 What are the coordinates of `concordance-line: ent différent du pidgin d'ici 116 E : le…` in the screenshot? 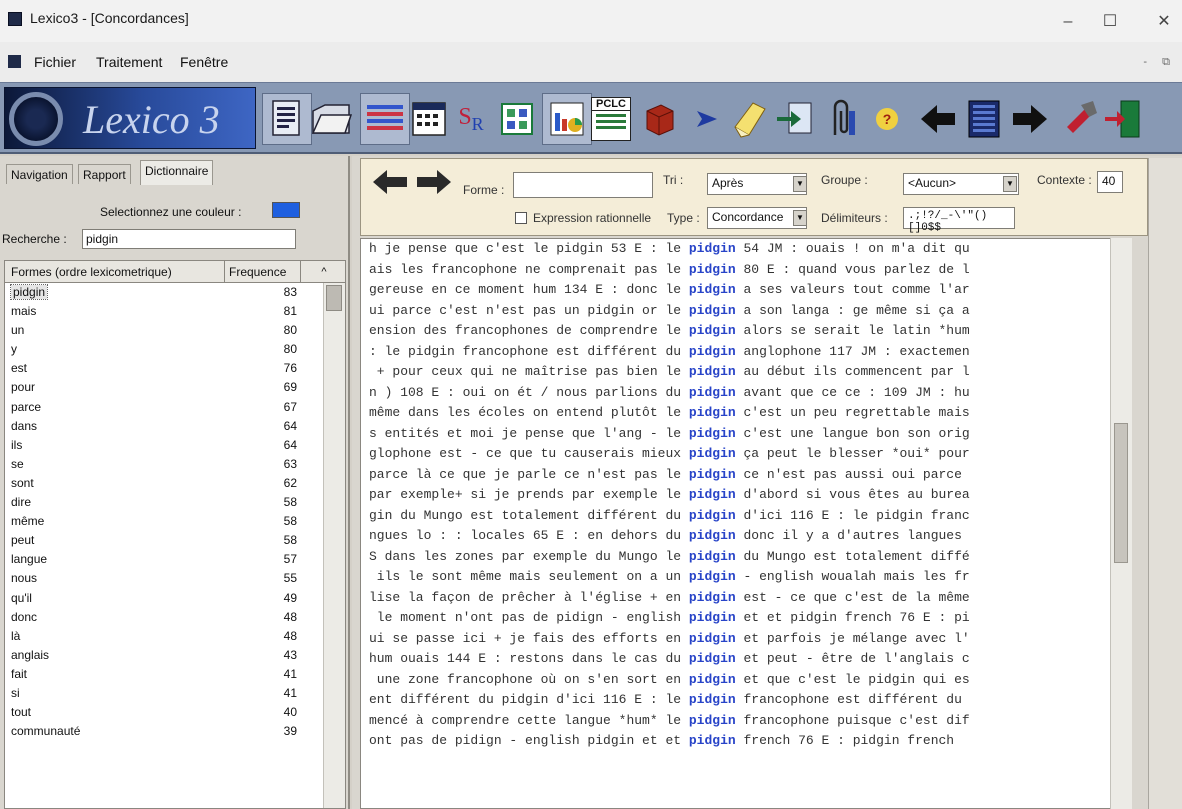 It's located at (669, 700).